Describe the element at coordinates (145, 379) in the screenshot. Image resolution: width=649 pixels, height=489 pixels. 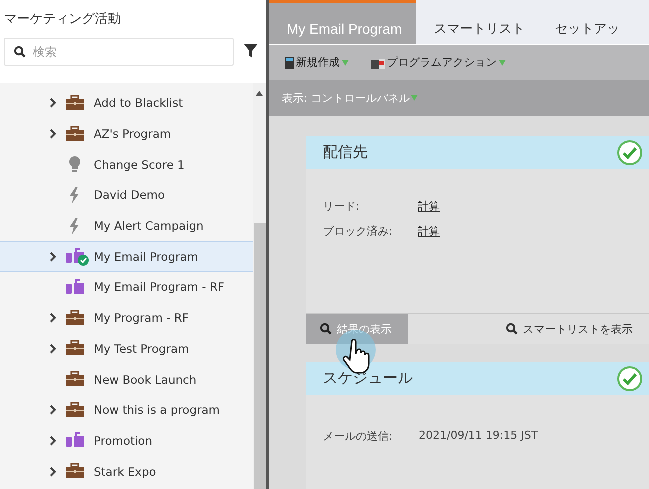
I see `item-label: New Book Launch` at that location.